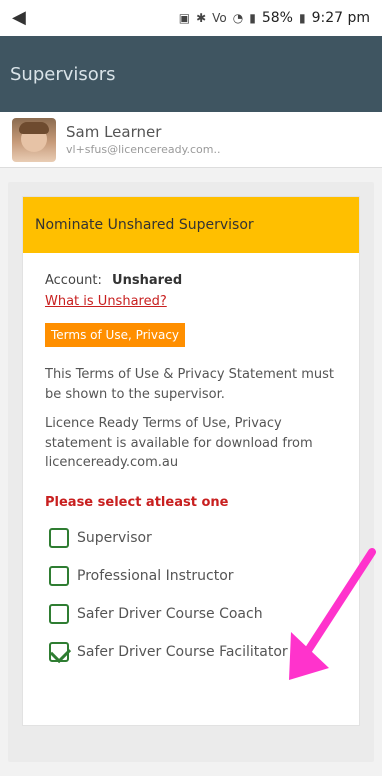 The width and height of the screenshot is (382, 776). Describe the element at coordinates (170, 613) in the screenshot. I see `option-label: Safer Driver Course Coach` at that location.